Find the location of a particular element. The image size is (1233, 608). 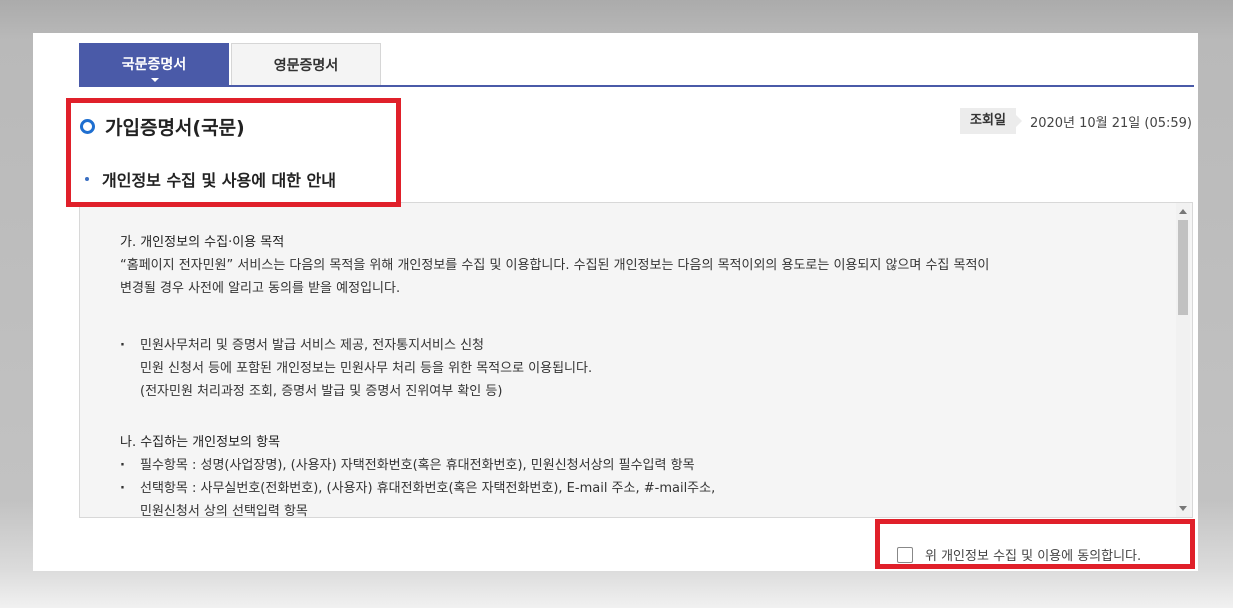

section-1-heading: 가. 개인정보의 수집·이용 목적 is located at coordinates (202, 242).